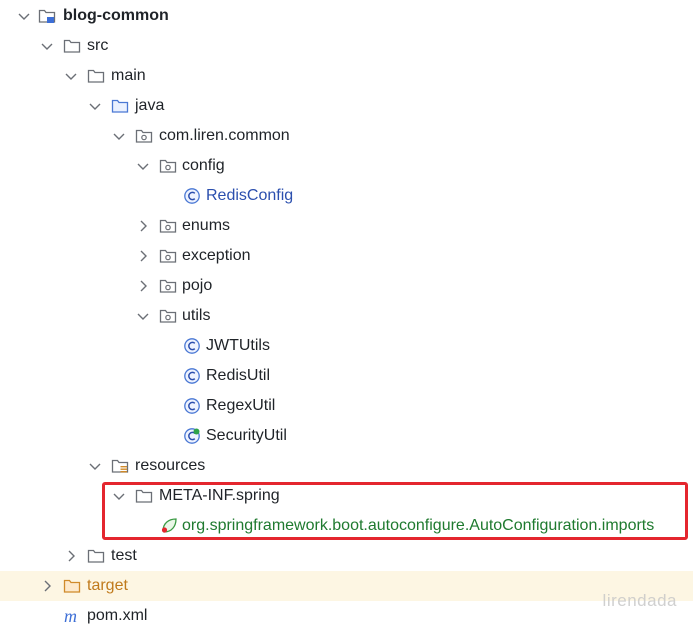 This screenshot has width=693, height=631. What do you see at coordinates (346, 226) in the screenshot?
I see `tree-row-enums: enums` at bounding box center [346, 226].